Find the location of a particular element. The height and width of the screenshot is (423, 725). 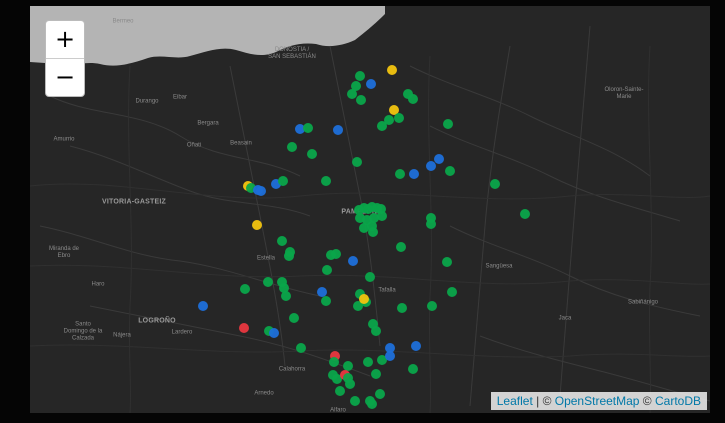

zoom-out-button: − is located at coordinates (65, 77).